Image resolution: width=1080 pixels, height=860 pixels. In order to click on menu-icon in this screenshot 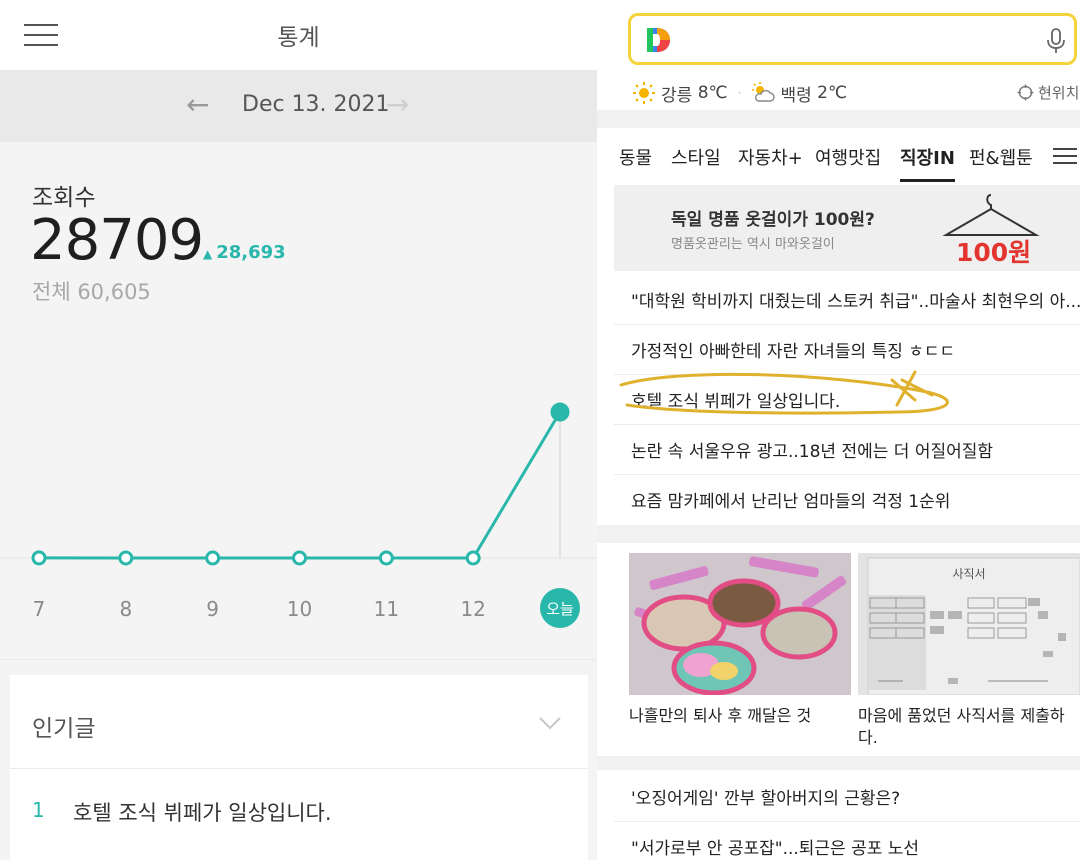, I will do `click(1065, 157)`.